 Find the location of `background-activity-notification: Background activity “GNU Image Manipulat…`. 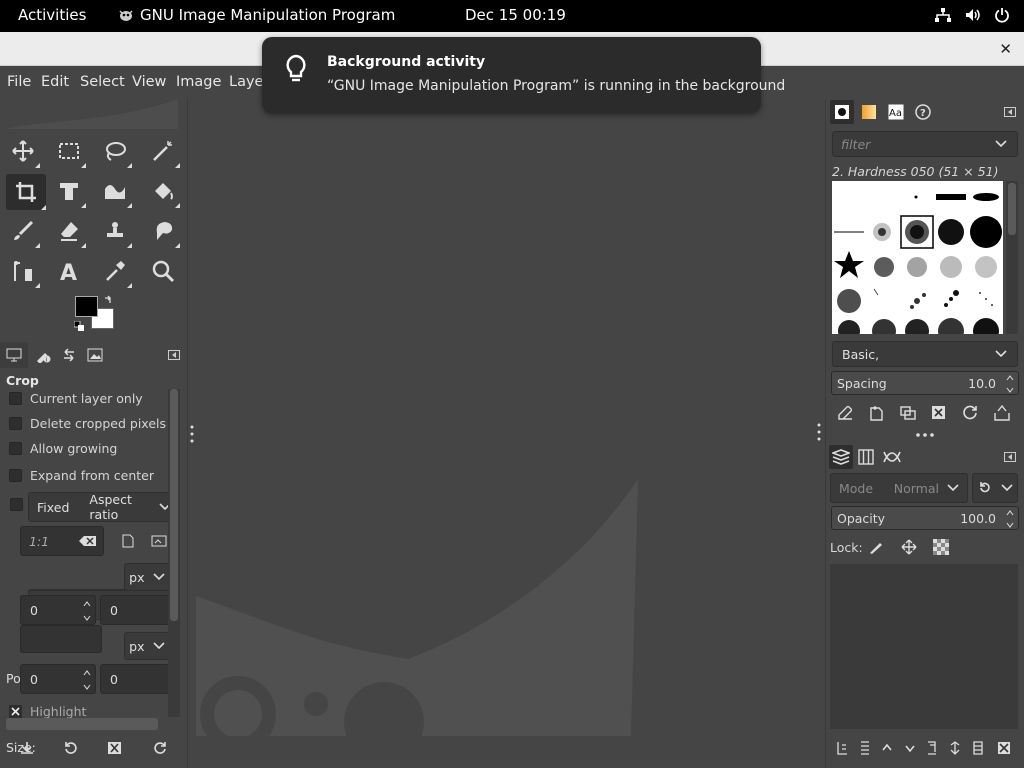

background-activity-notification: Background activity “GNU Image Manipulat… is located at coordinates (523, 75).